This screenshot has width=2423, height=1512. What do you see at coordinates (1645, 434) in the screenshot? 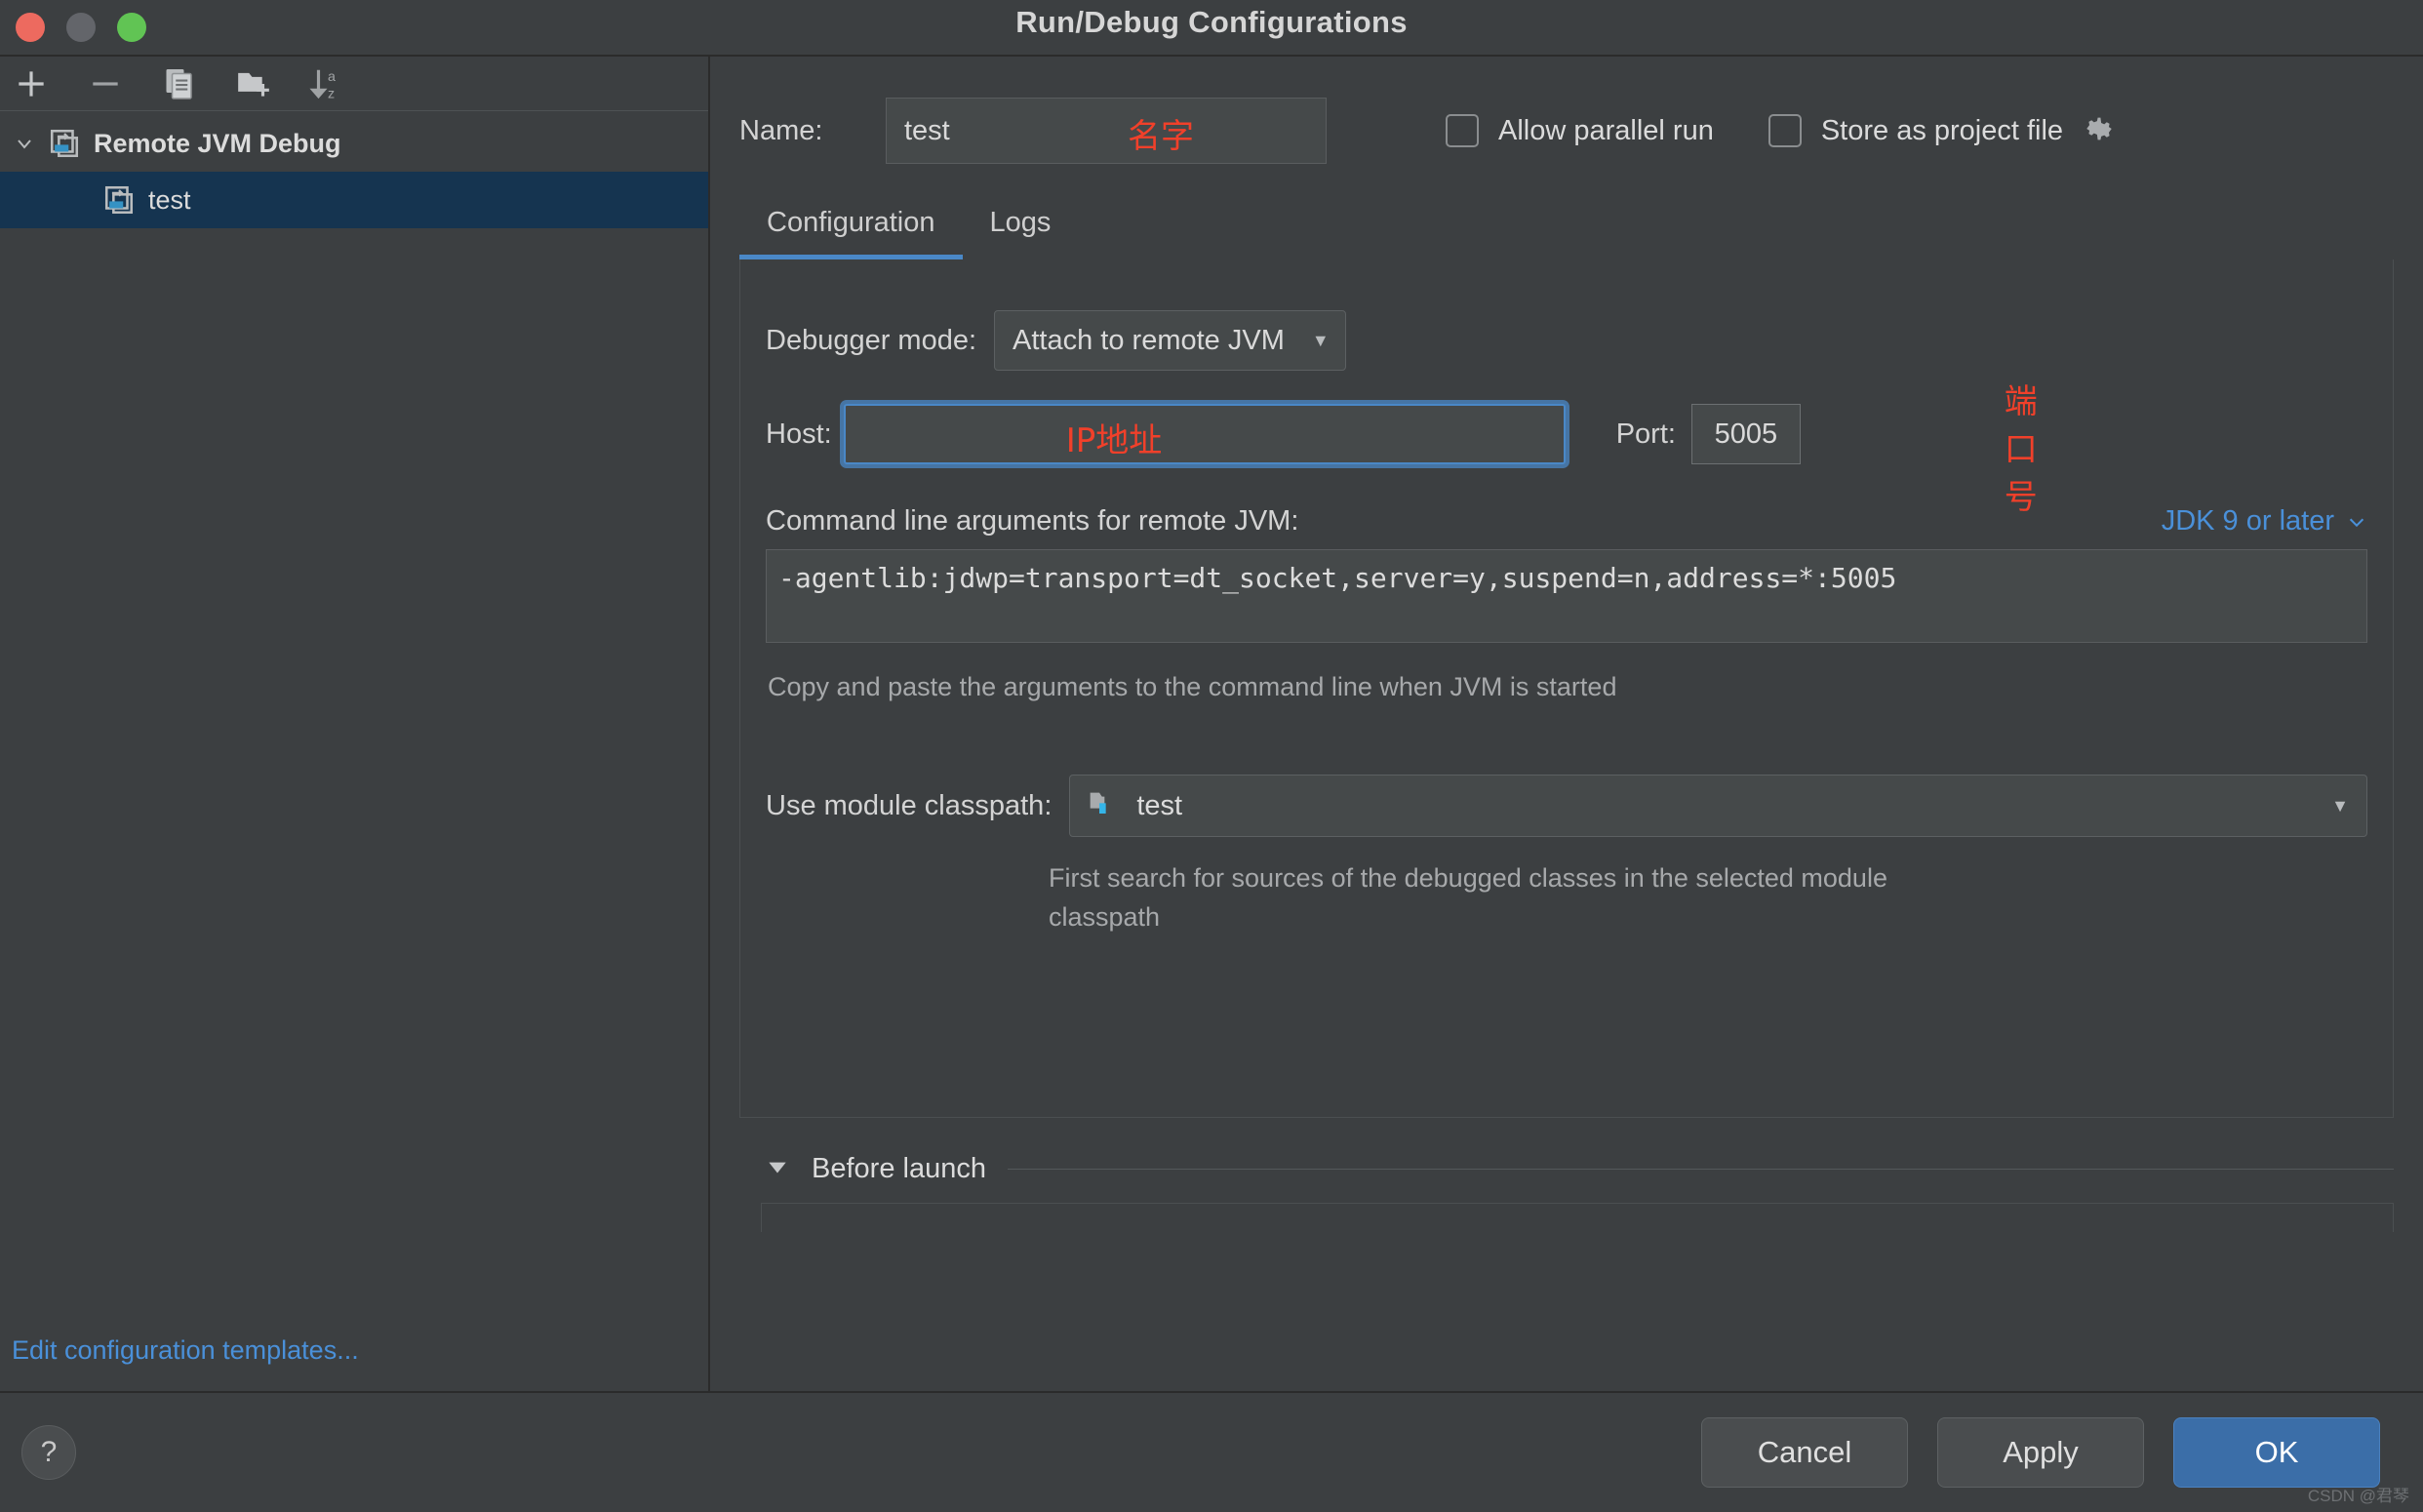
I see `port-label: Port:` at bounding box center [1645, 434].